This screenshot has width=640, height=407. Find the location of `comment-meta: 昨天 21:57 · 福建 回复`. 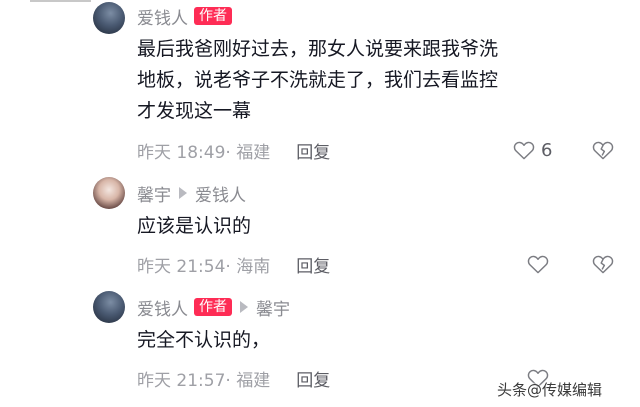

comment-meta: 昨天 21:57 · 福建 回复 is located at coordinates (233, 378).